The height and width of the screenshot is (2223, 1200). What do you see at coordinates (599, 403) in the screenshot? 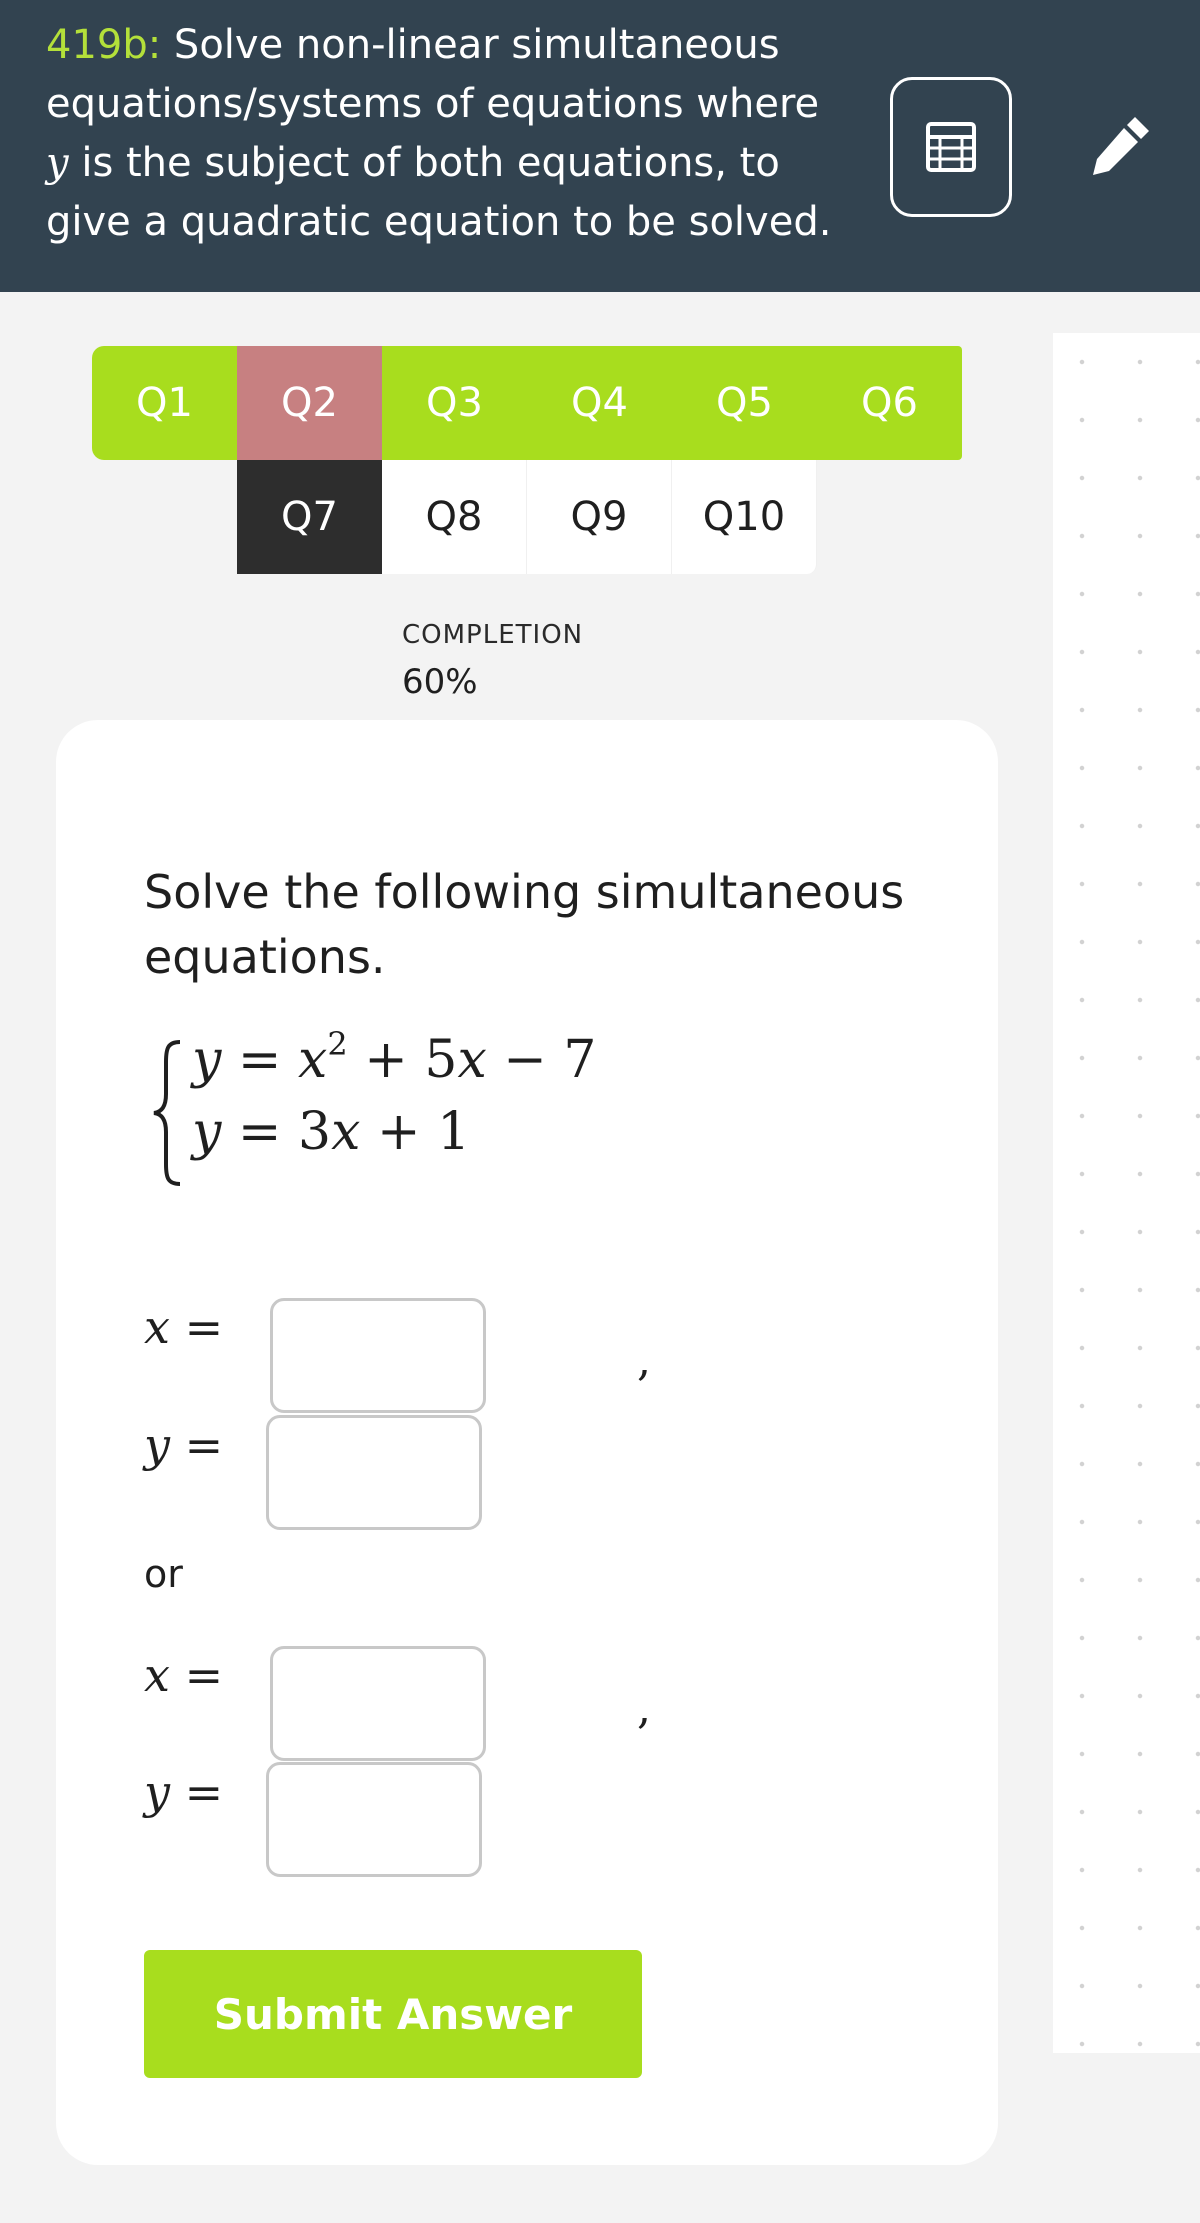
I see `tab-q4: Q4` at bounding box center [599, 403].